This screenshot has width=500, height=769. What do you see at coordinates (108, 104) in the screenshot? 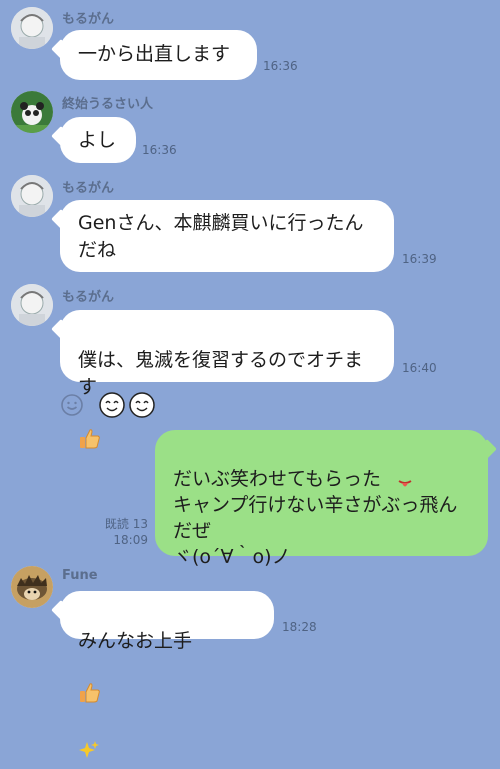
I see `sender-name: 終始うるさい人` at bounding box center [108, 104].